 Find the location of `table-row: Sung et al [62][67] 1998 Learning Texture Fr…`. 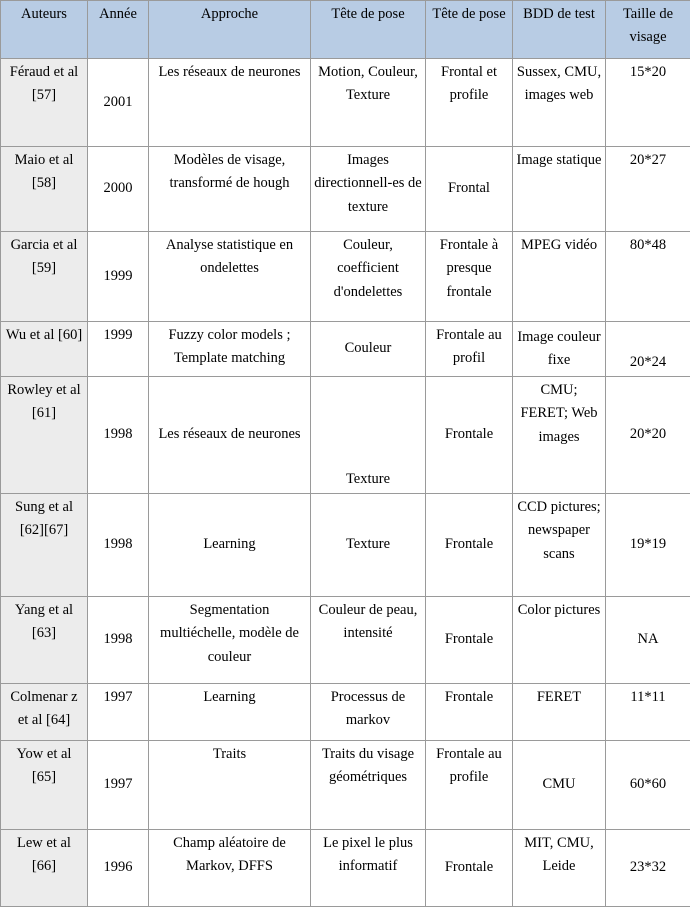

table-row: Sung et al [62][67] 1998 Learning Texture Fr… is located at coordinates (345, 545).